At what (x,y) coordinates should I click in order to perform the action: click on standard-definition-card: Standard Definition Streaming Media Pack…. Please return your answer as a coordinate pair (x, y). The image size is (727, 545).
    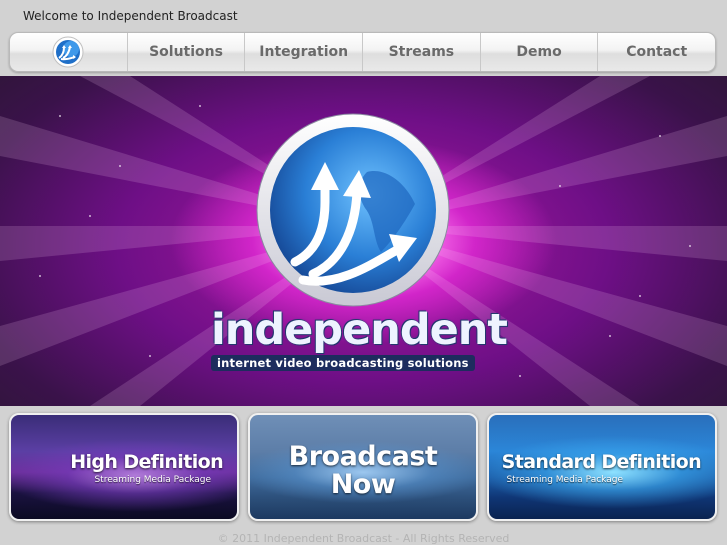
    Looking at the image, I should click on (602, 467).